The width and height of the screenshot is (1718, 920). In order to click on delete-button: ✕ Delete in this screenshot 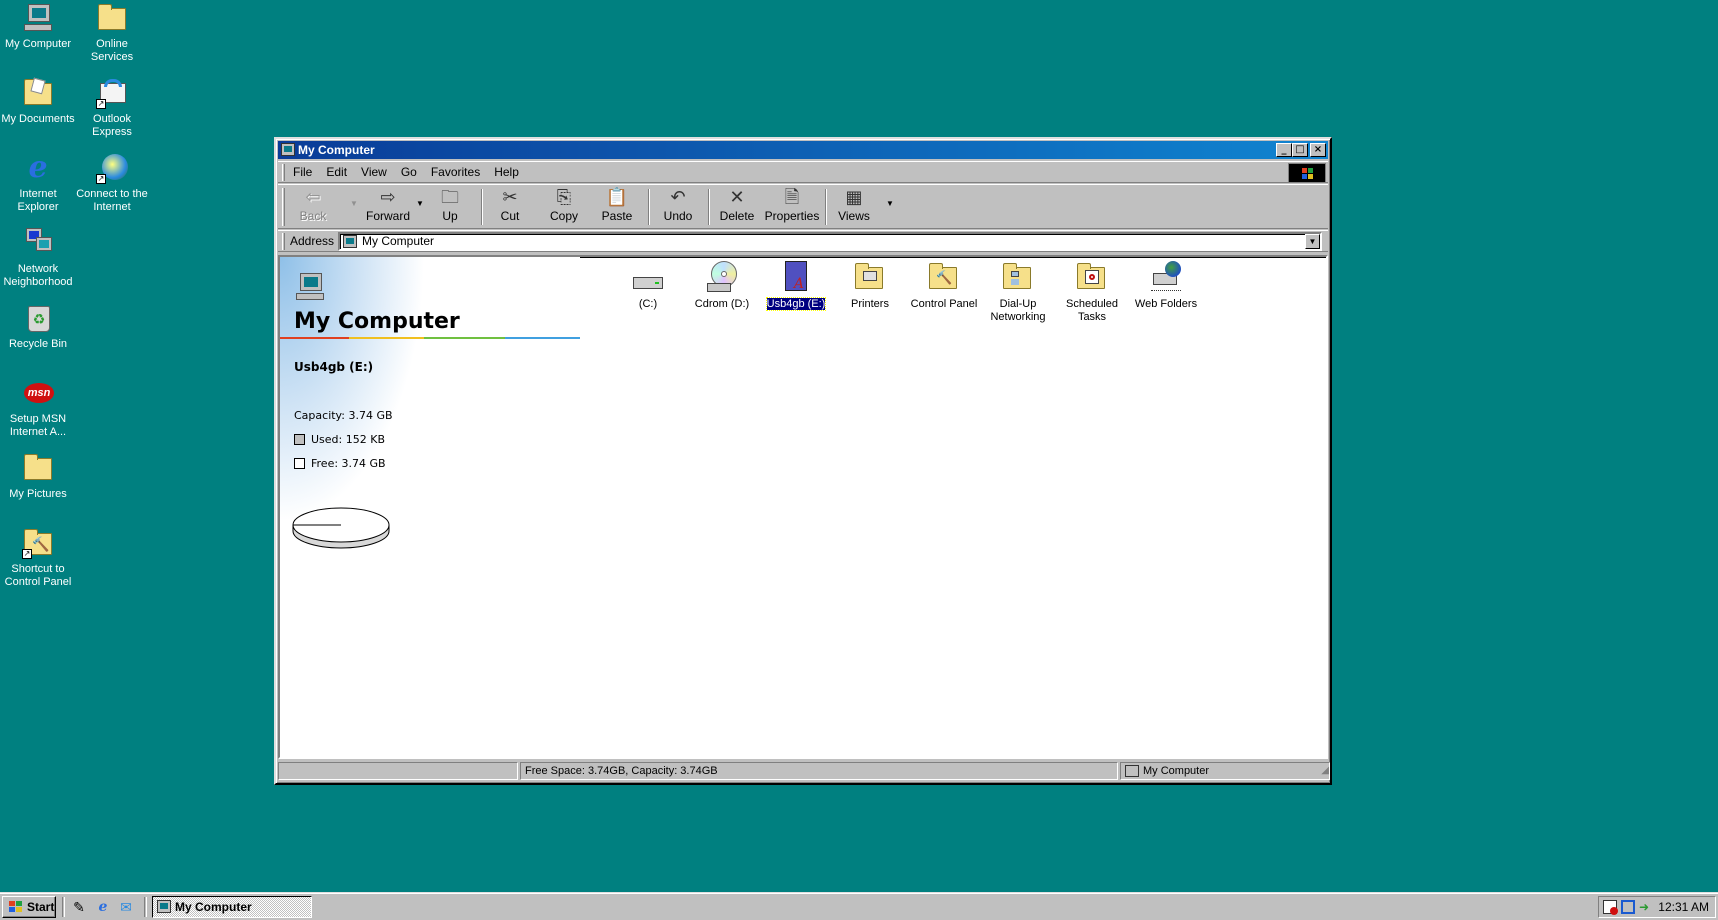, I will do `click(737, 207)`.